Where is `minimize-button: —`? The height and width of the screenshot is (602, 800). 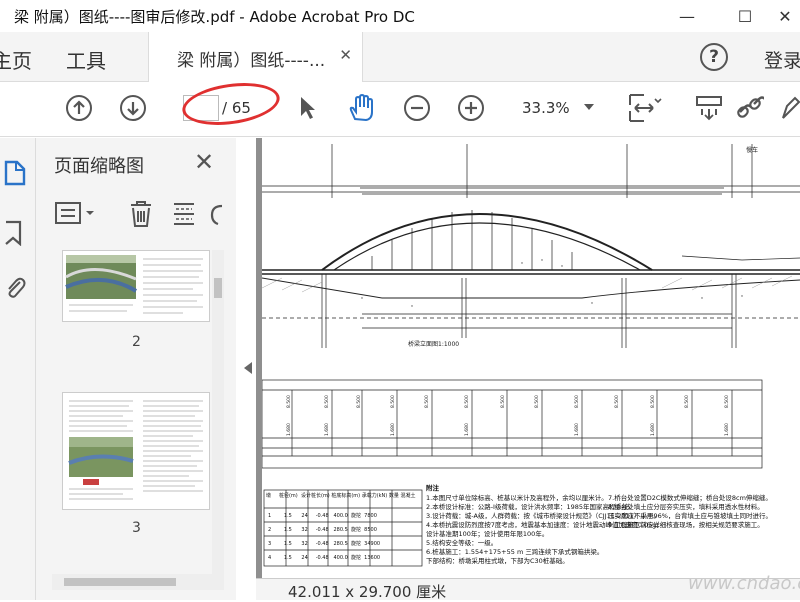 minimize-button: — is located at coordinates (687, 16).